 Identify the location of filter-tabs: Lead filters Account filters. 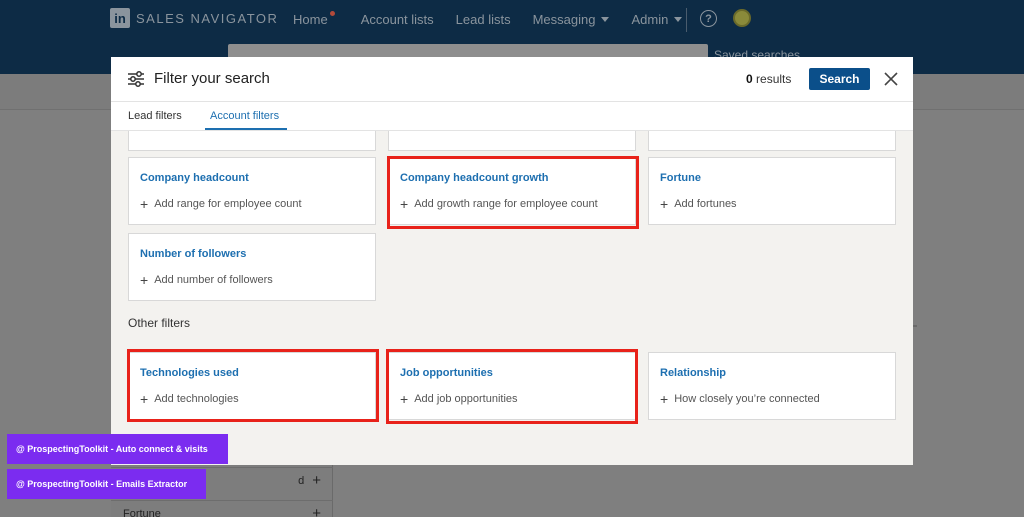
(512, 116).